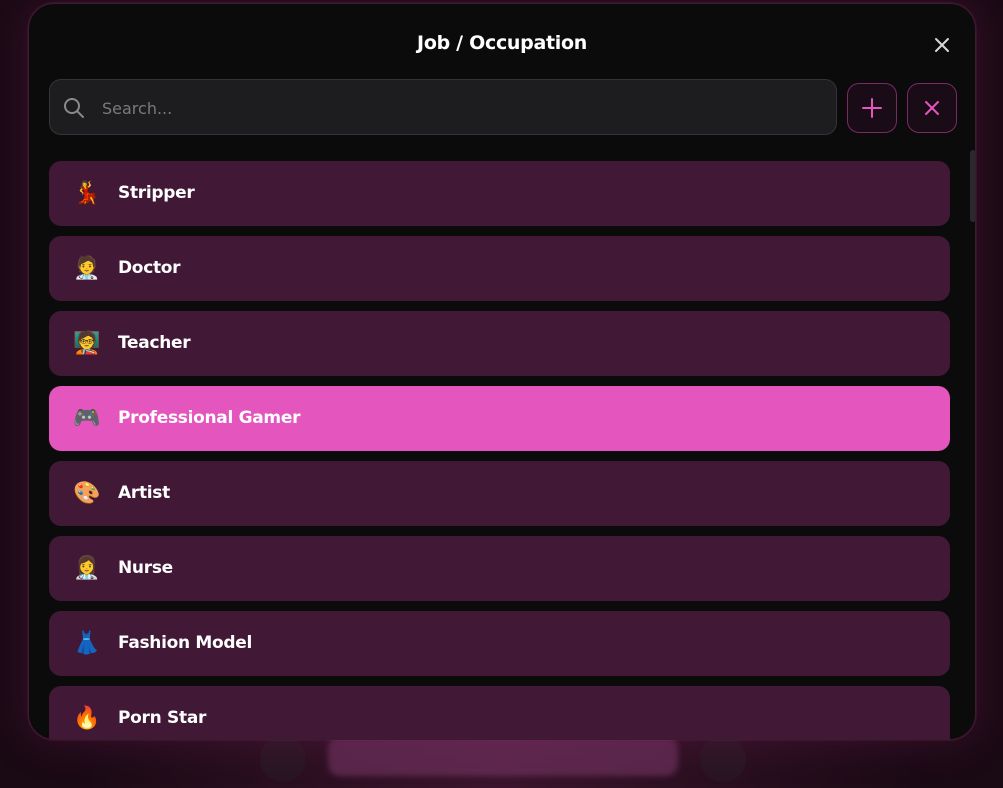 This screenshot has height=788, width=1003. I want to click on backdrop-left-button, so click(283, 759).